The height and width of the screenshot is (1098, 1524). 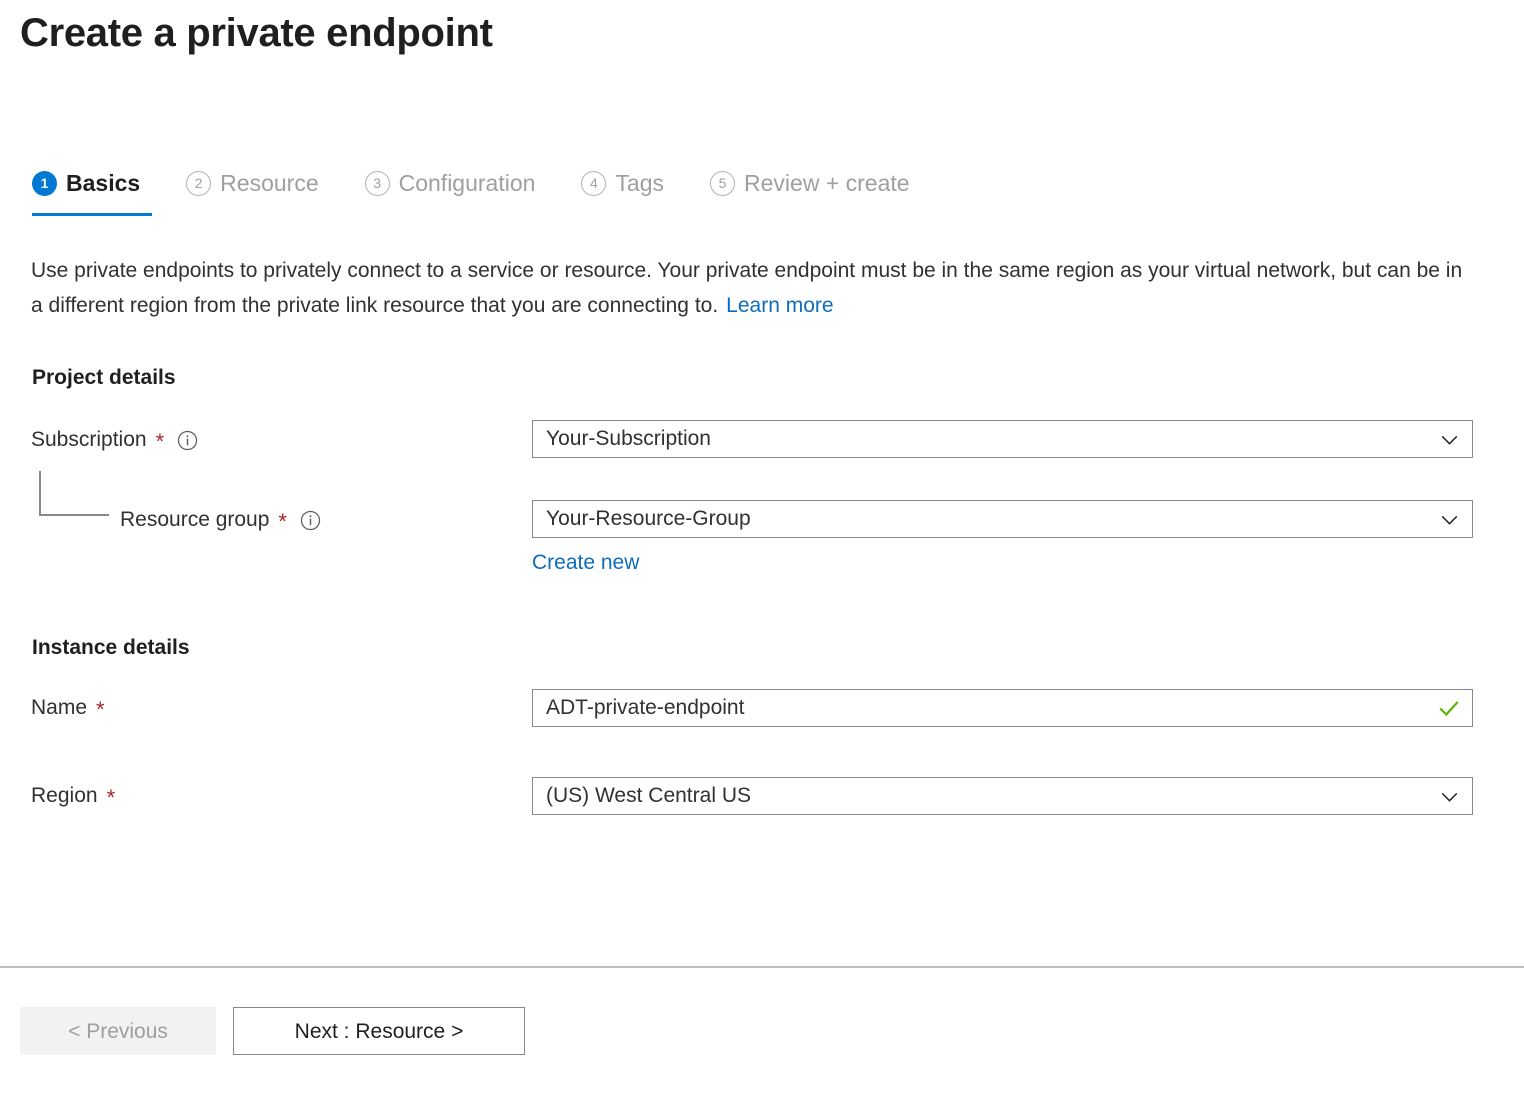 I want to click on footer-divider, so click(x=762, y=967).